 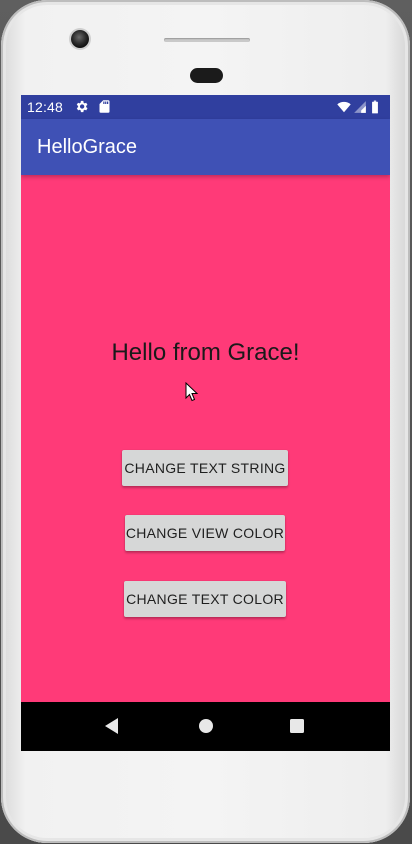 What do you see at coordinates (205, 599) in the screenshot?
I see `change-text-color-button: CHANGE TEXT COLOR` at bounding box center [205, 599].